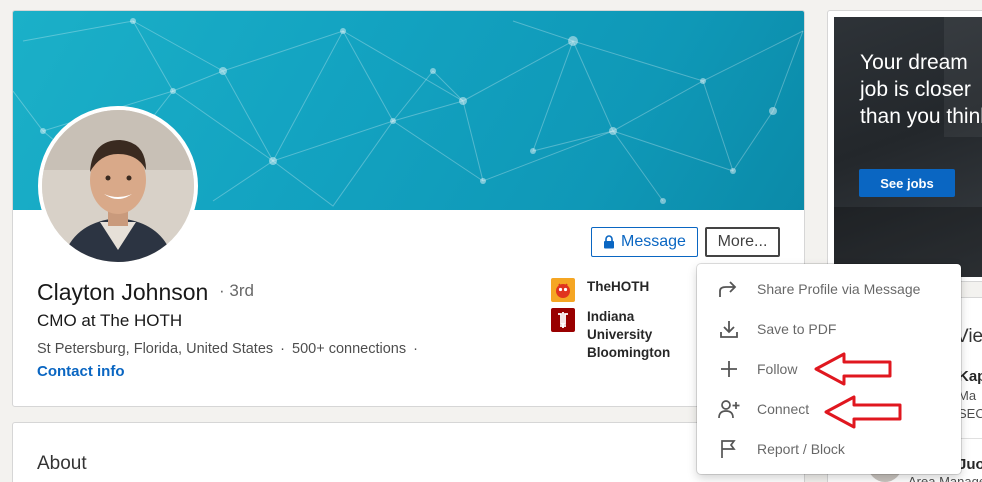  I want to click on profile-headline: CMO at The HOTH, so click(110, 320).